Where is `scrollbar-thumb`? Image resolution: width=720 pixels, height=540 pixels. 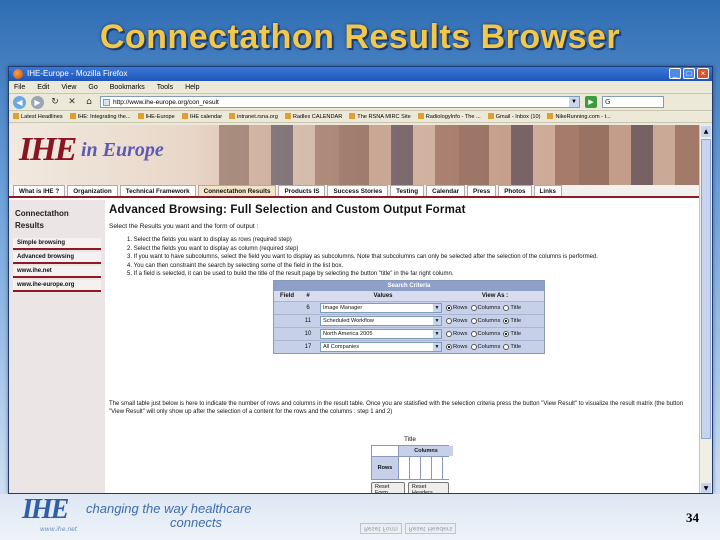
scrollbar-thumb is located at coordinates (706, 289).